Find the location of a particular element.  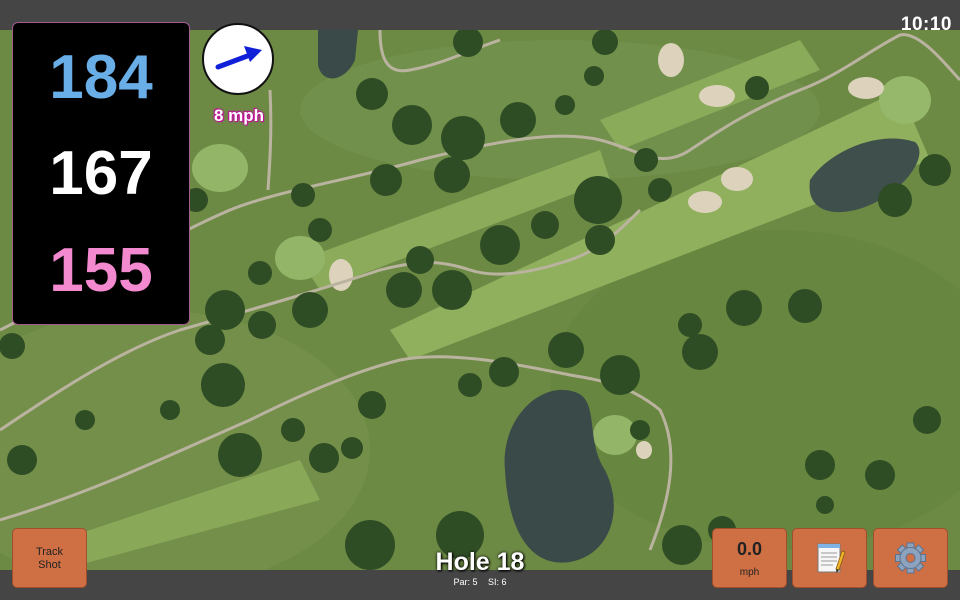

speed-value: 0.0 is located at coordinates (749, 549).